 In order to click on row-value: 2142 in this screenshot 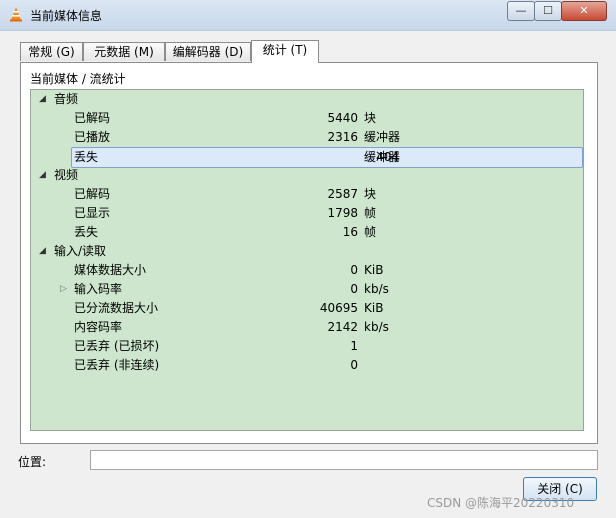, I will do `click(342, 327)`.